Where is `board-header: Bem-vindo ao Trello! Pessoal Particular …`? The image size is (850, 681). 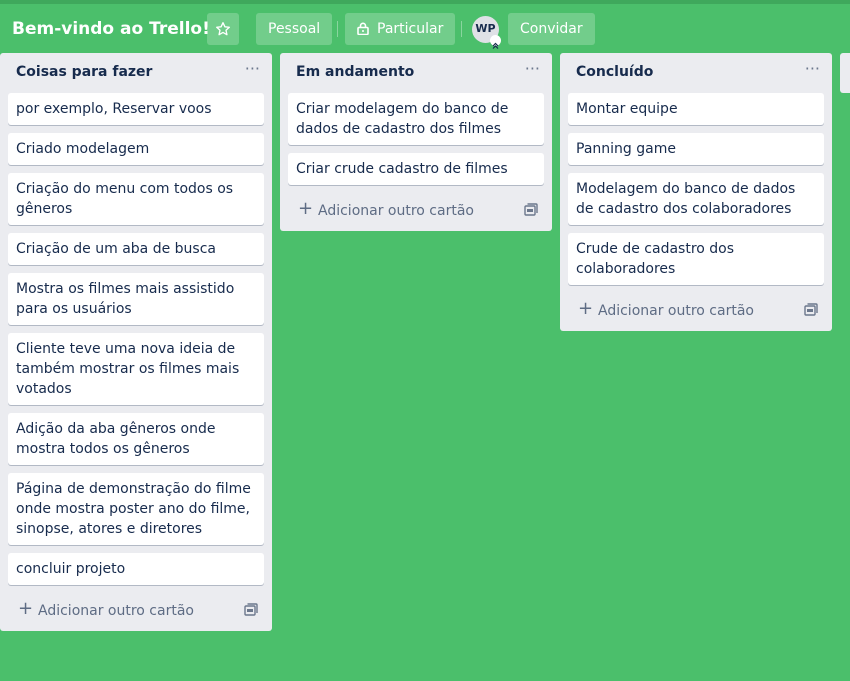 board-header: Bem-vindo ao Trello! Pessoal Particular … is located at coordinates (425, 31).